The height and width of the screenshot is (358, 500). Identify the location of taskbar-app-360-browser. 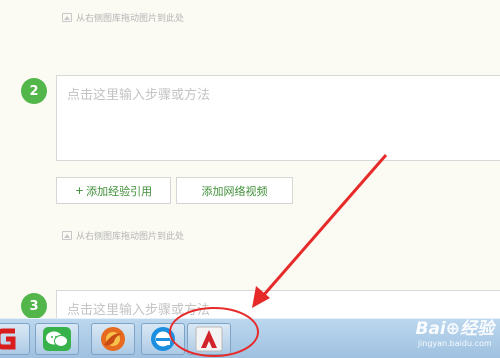
(15, 339).